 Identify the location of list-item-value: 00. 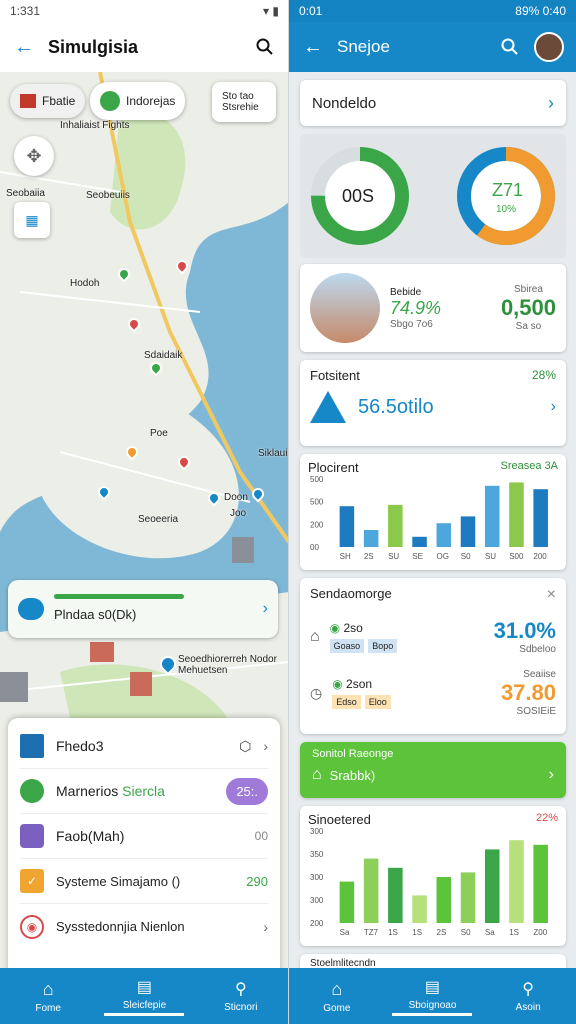
(261, 836).